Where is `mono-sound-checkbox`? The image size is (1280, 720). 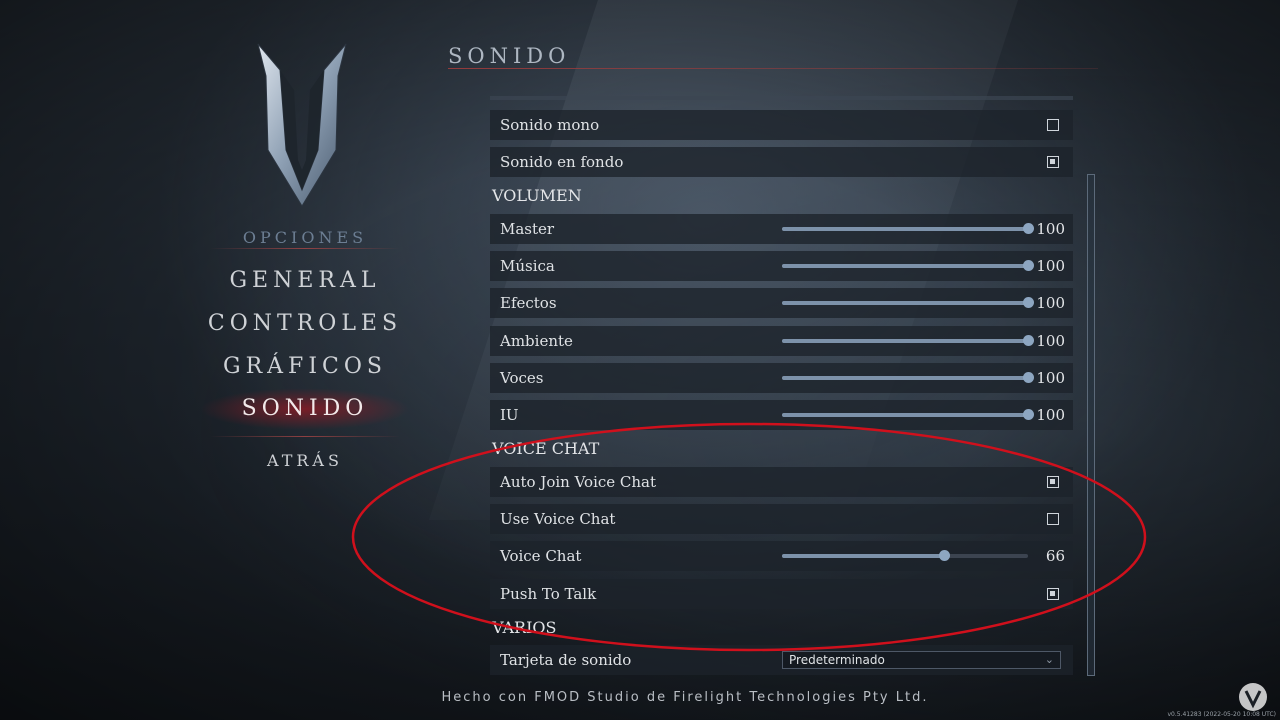 mono-sound-checkbox is located at coordinates (1053, 125).